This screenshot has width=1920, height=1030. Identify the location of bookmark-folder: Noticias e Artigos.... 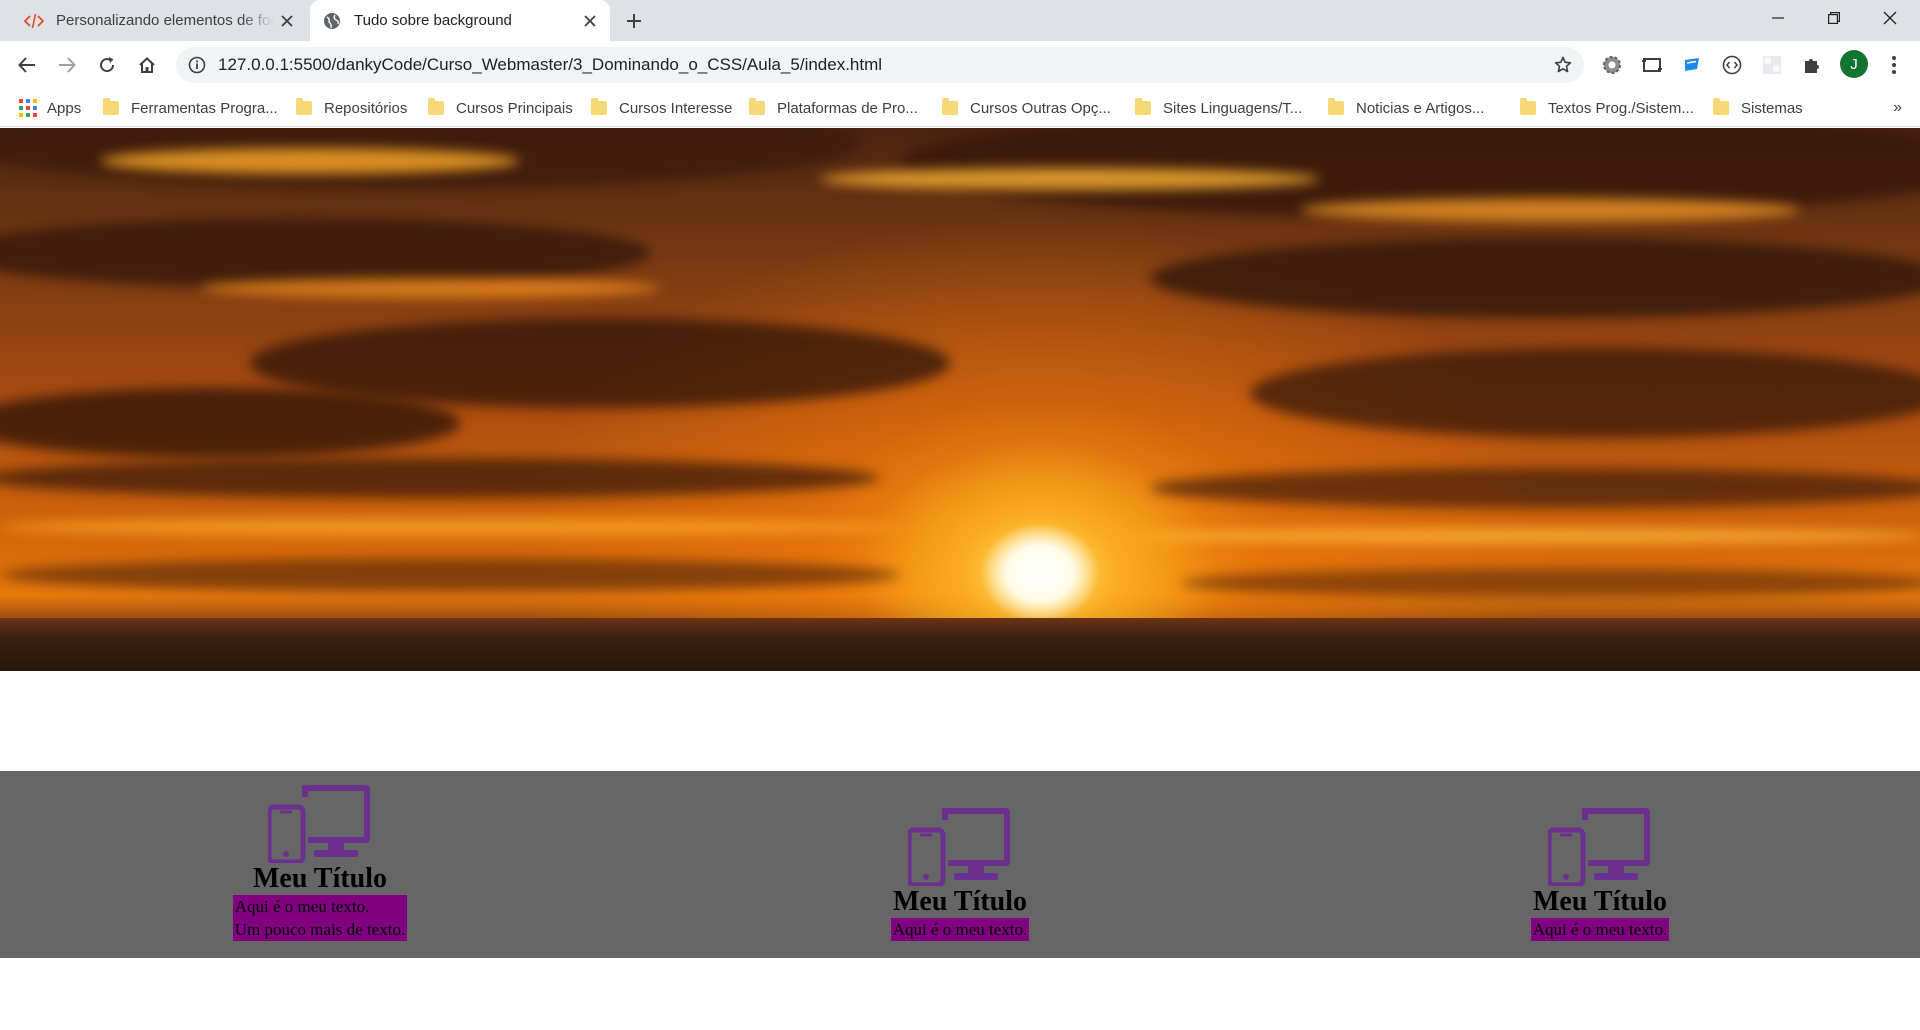
(1406, 108).